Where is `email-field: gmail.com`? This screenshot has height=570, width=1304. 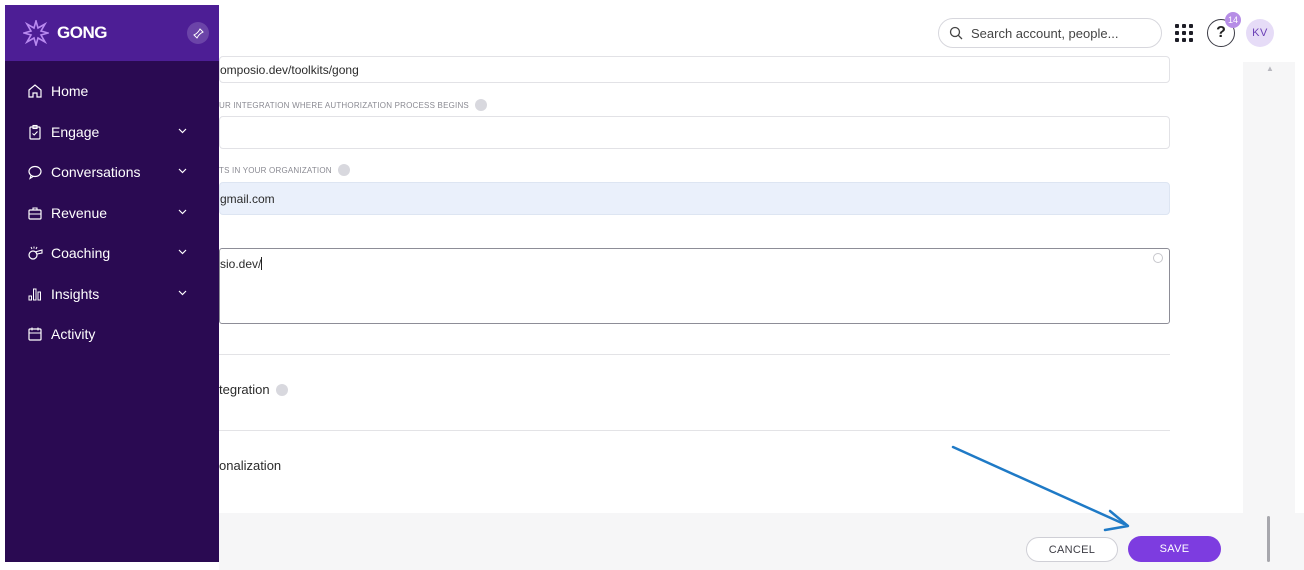 email-field: gmail.com is located at coordinates (694, 198).